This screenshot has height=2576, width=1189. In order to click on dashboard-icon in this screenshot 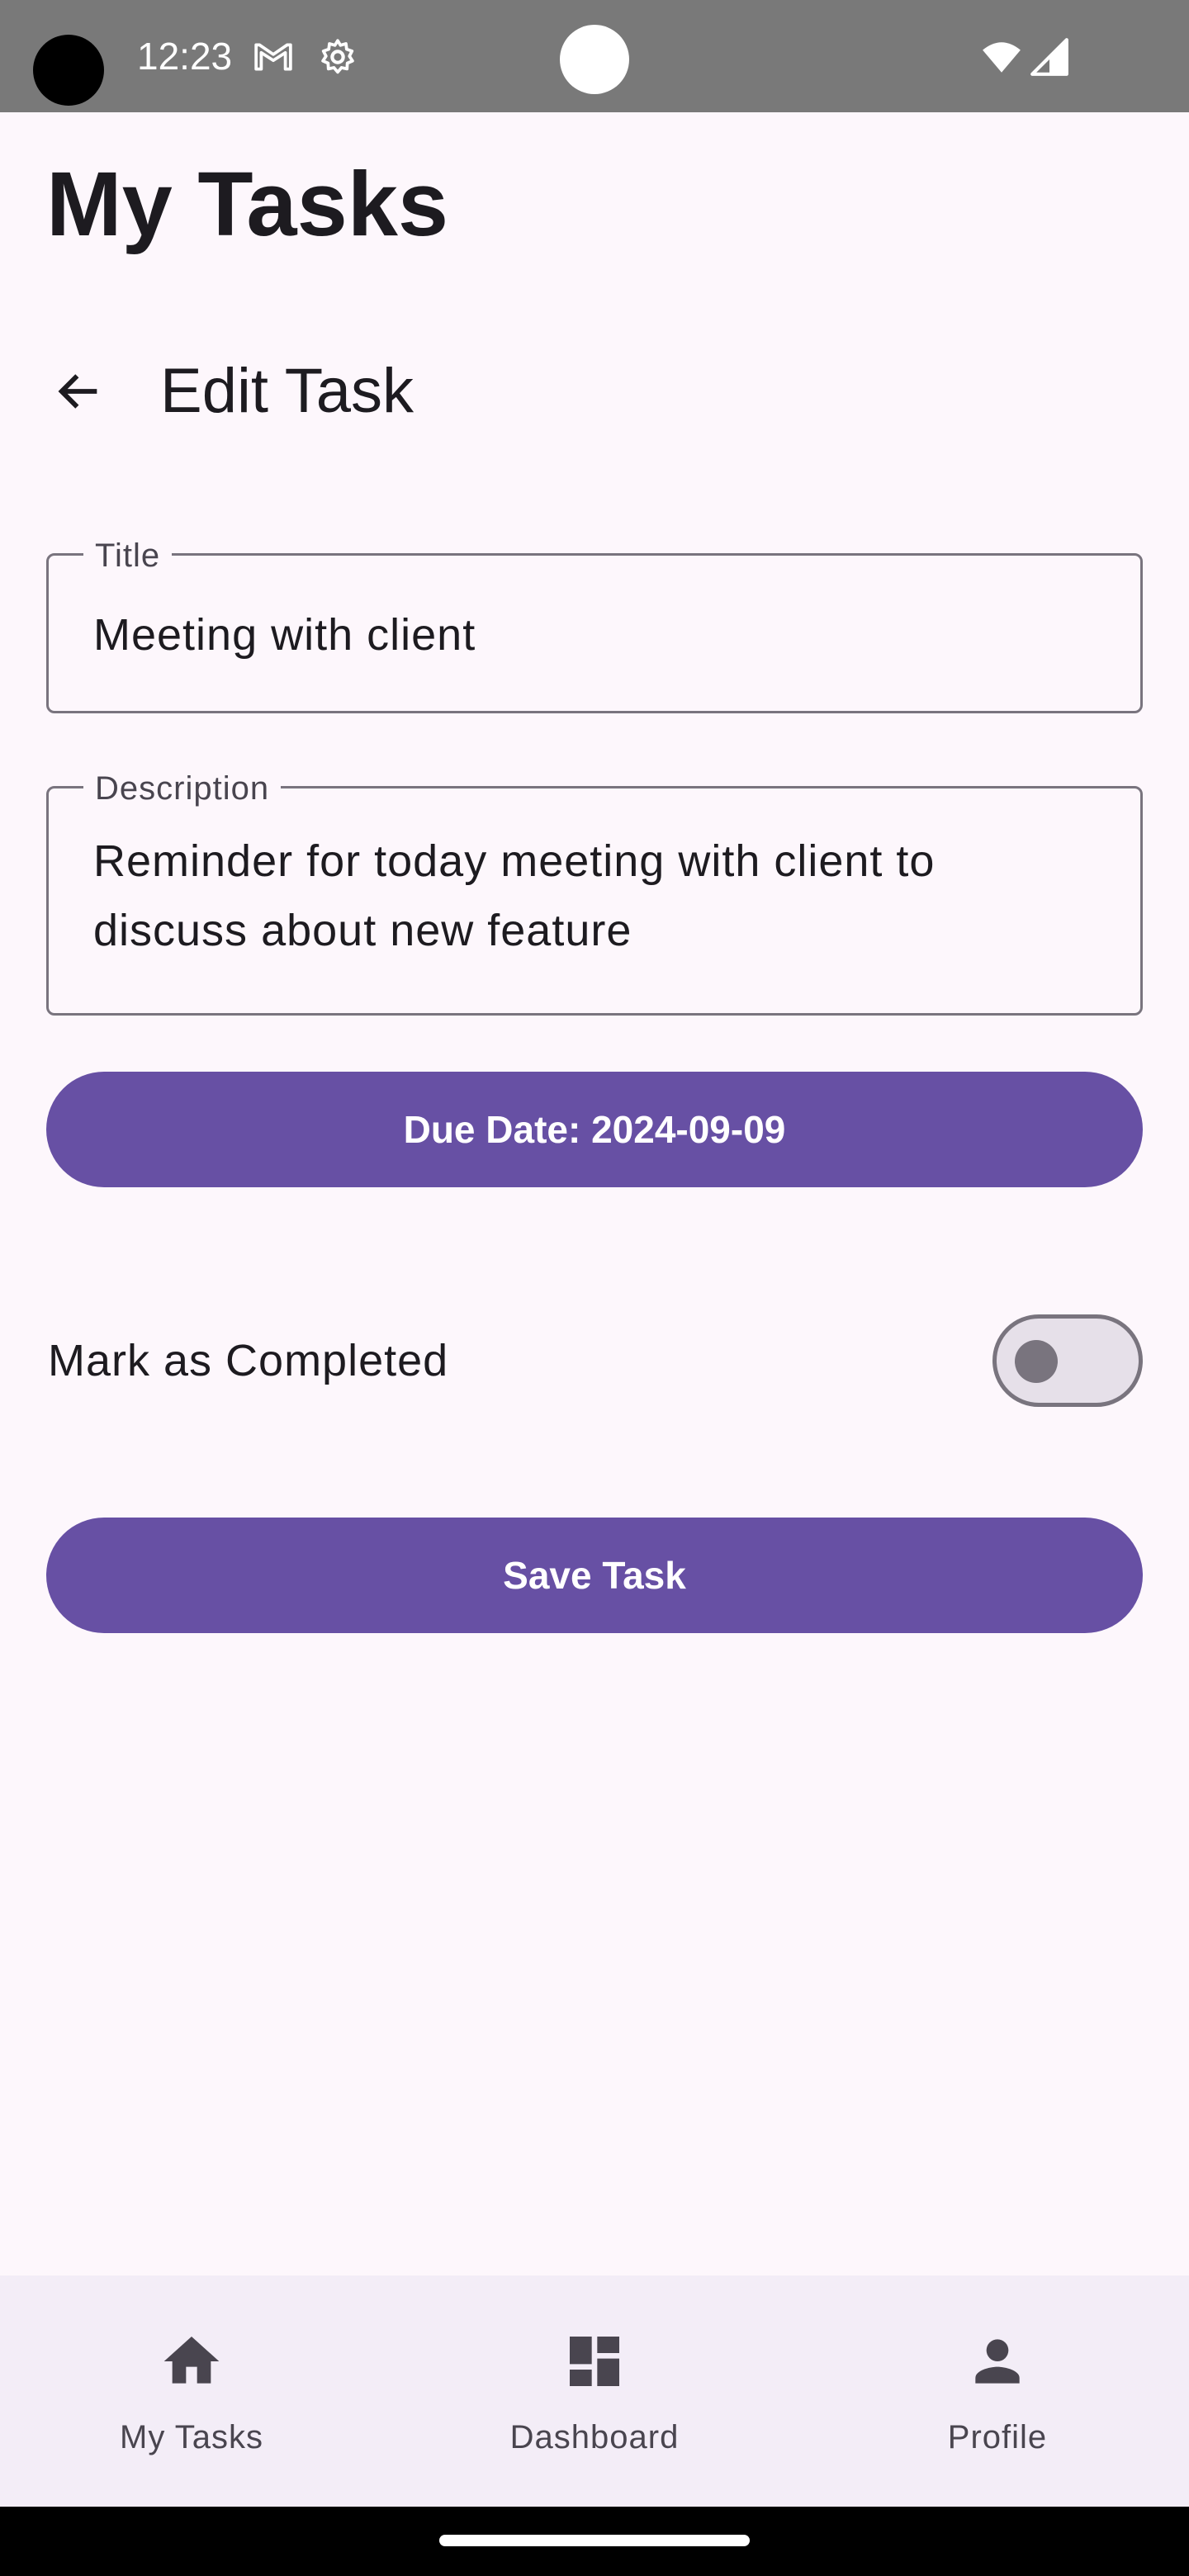, I will do `click(594, 2361)`.